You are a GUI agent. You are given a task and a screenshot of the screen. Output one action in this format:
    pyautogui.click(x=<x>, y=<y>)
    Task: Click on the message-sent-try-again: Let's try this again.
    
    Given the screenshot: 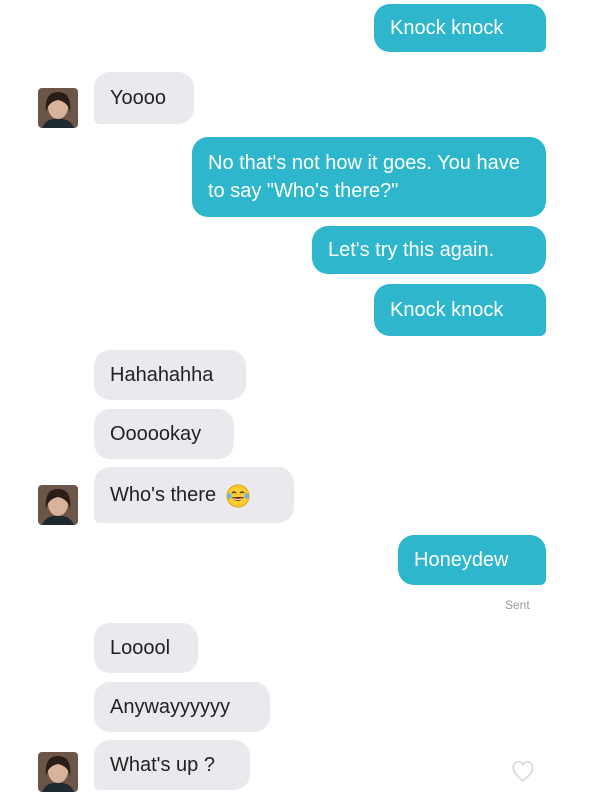 What is the action you would take?
    pyautogui.click(x=429, y=250)
    